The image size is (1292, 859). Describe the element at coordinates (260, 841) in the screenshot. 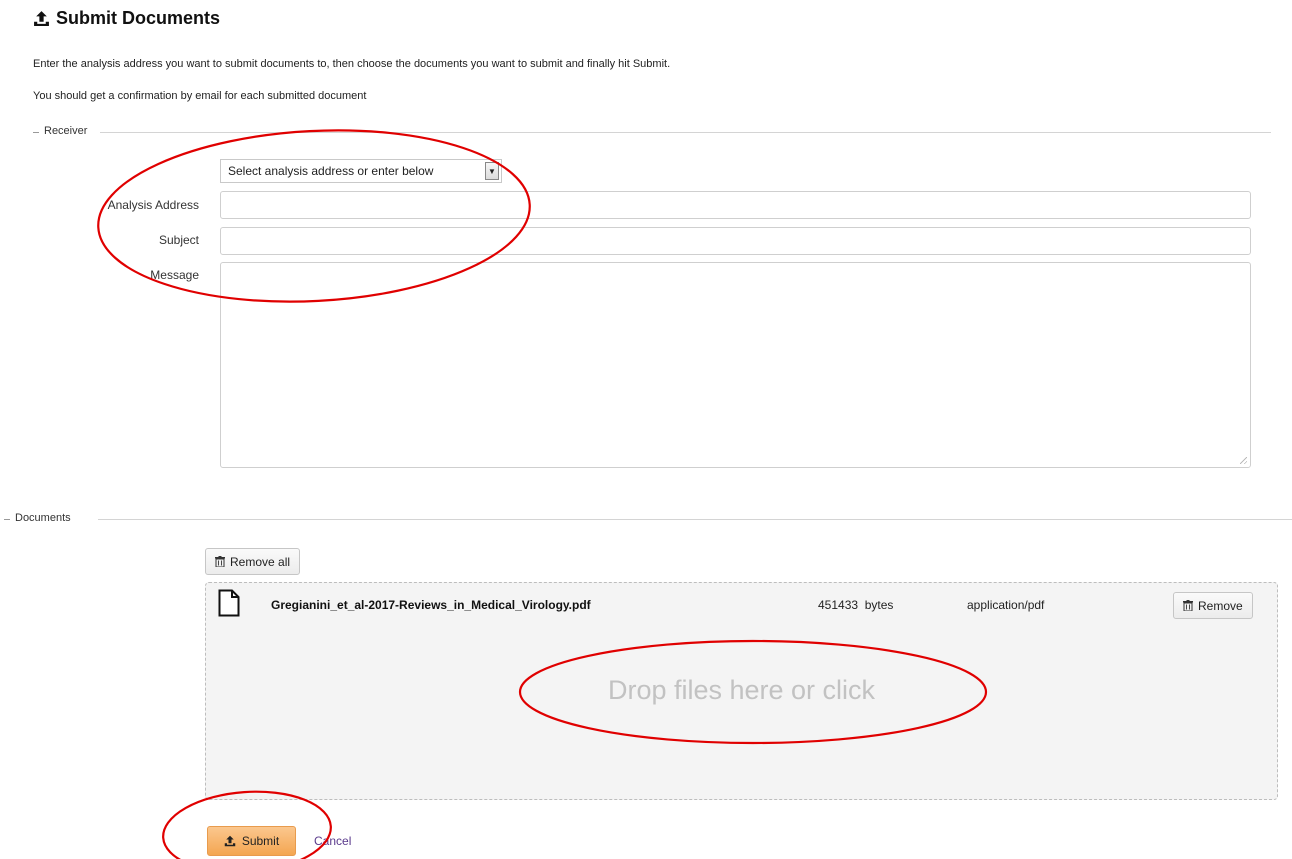

I see `submit-label: Submit` at that location.